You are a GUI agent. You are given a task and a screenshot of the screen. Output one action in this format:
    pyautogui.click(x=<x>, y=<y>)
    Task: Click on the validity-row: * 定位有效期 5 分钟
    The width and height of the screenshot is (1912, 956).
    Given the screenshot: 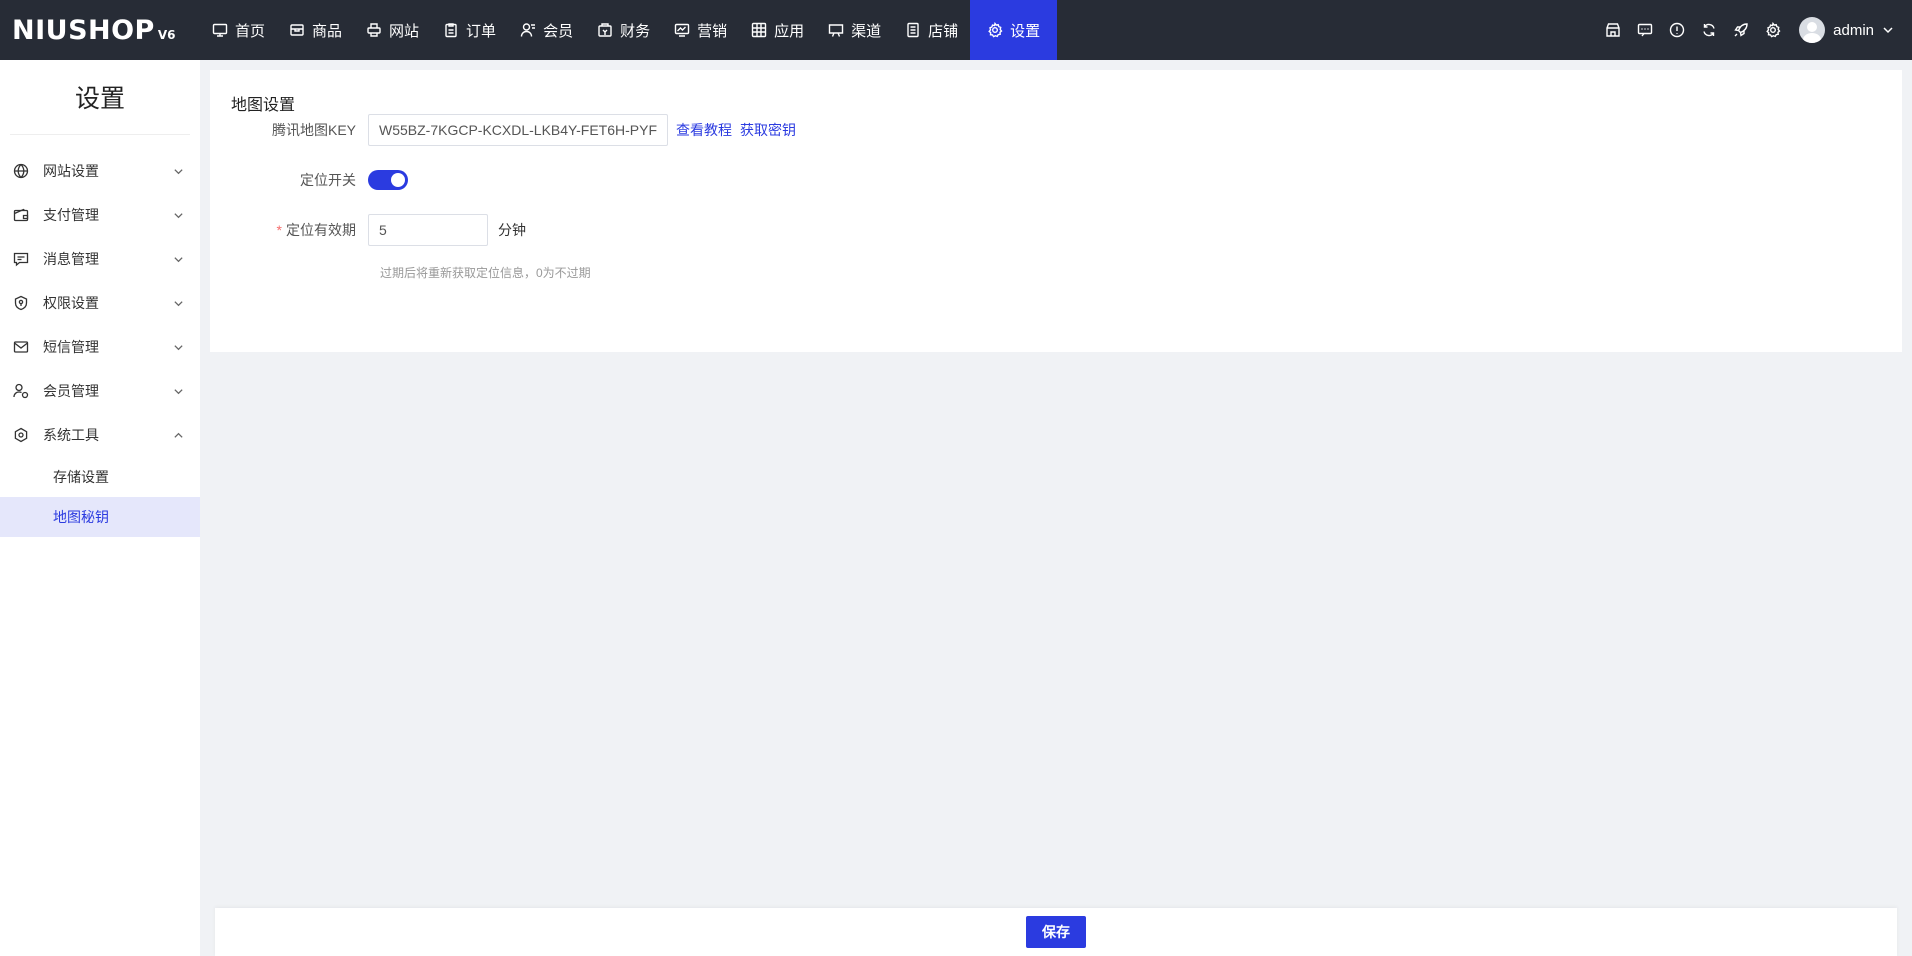 What is the action you would take?
    pyautogui.click(x=368, y=230)
    